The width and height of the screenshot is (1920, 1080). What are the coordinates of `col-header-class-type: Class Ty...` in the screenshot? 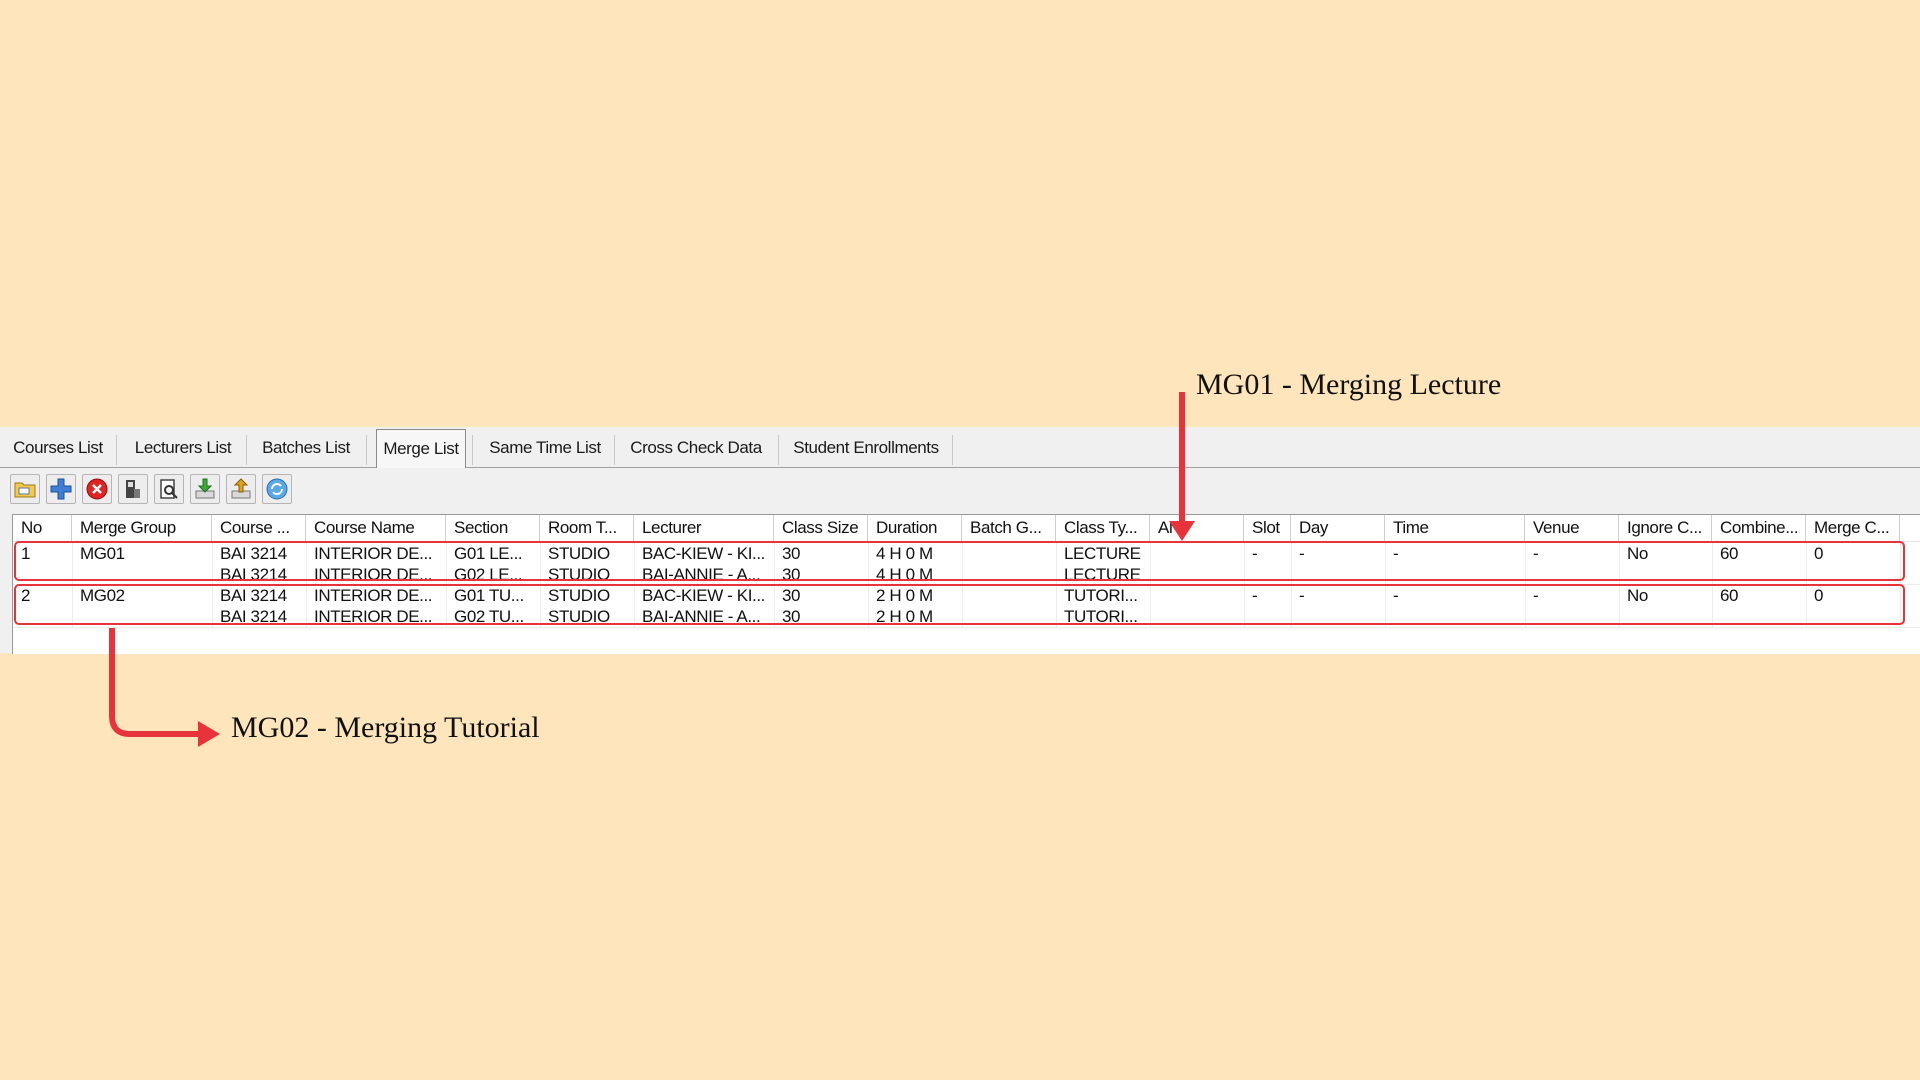 It's located at (1103, 528).